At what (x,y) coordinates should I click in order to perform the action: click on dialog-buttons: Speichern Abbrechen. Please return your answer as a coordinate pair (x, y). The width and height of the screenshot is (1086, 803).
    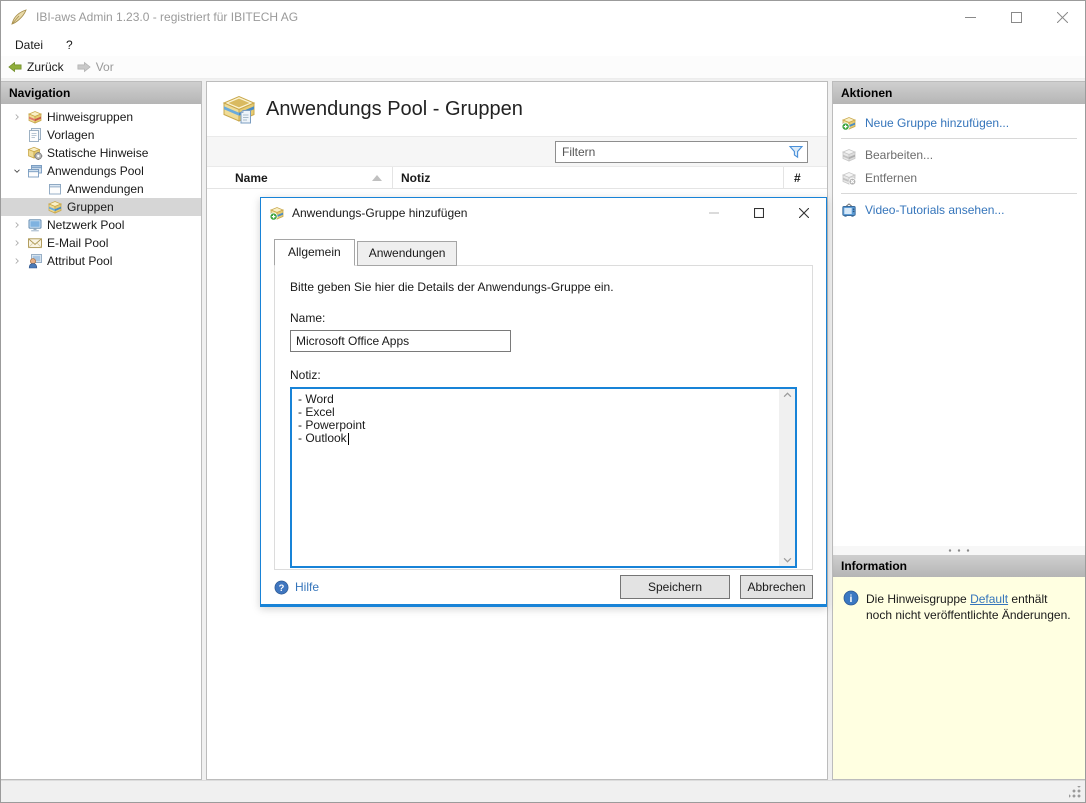
    Looking at the image, I should click on (716, 587).